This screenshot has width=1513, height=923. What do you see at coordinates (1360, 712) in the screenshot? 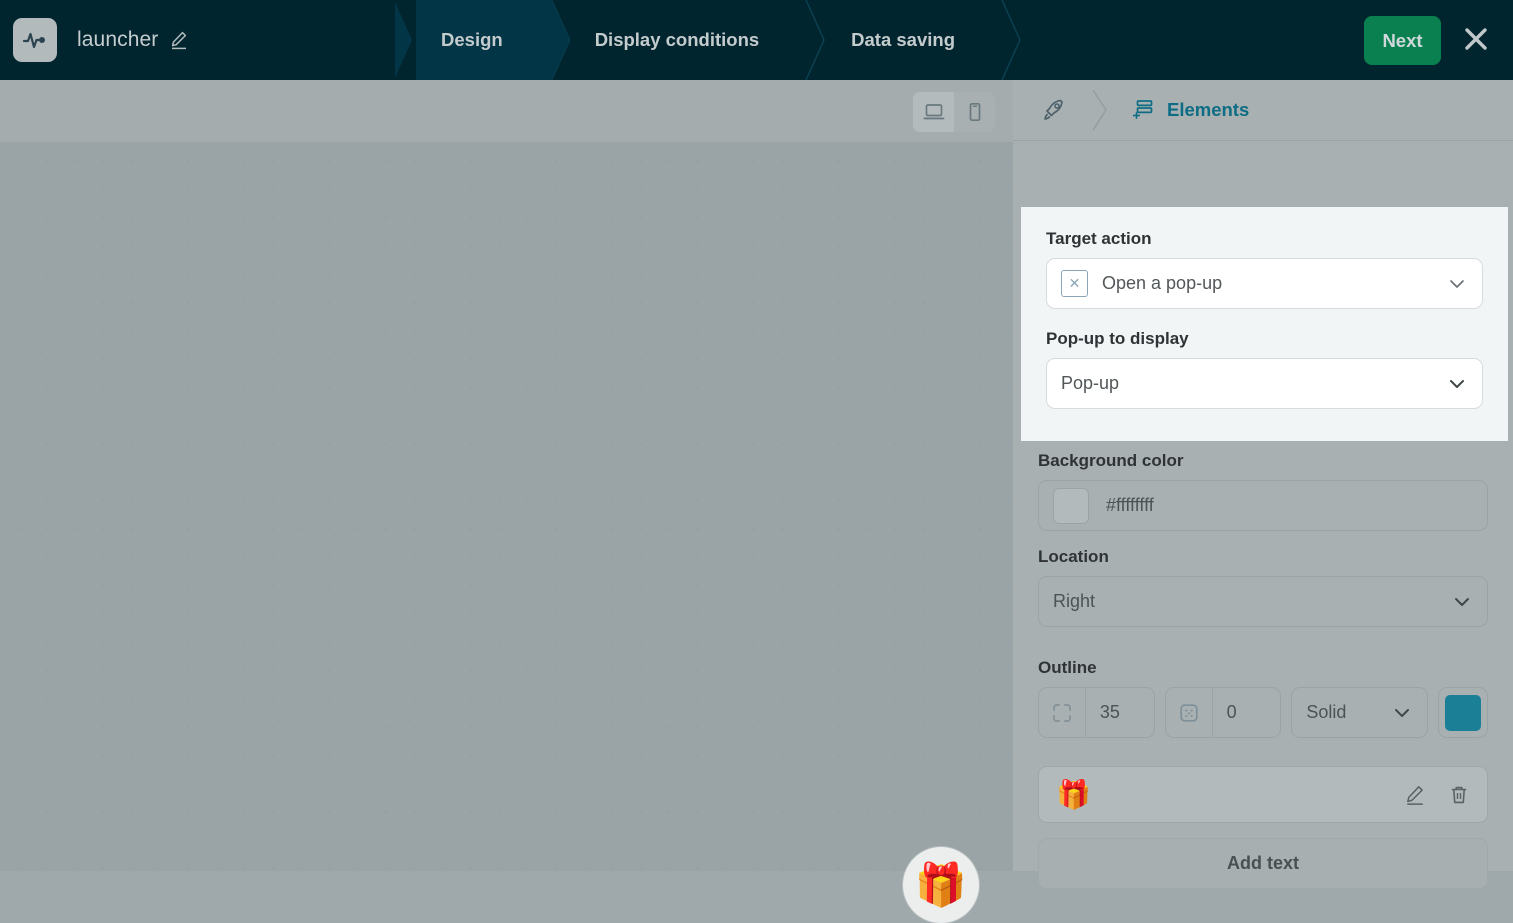
I see `outline-style-select: Solid` at bounding box center [1360, 712].